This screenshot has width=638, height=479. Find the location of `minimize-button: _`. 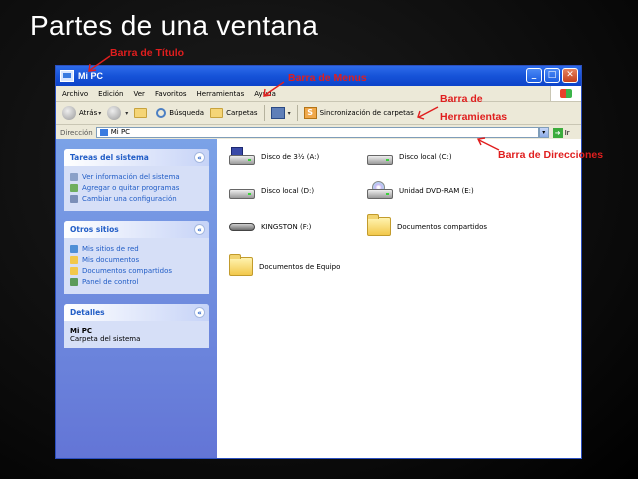

minimize-button: _ is located at coordinates (534, 75).